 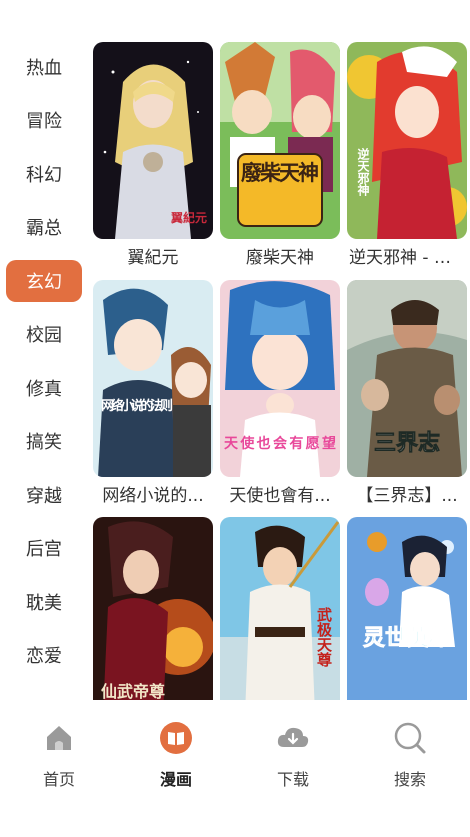 I want to click on category-item-xuanhuan: 玄幻, so click(x=44, y=281).